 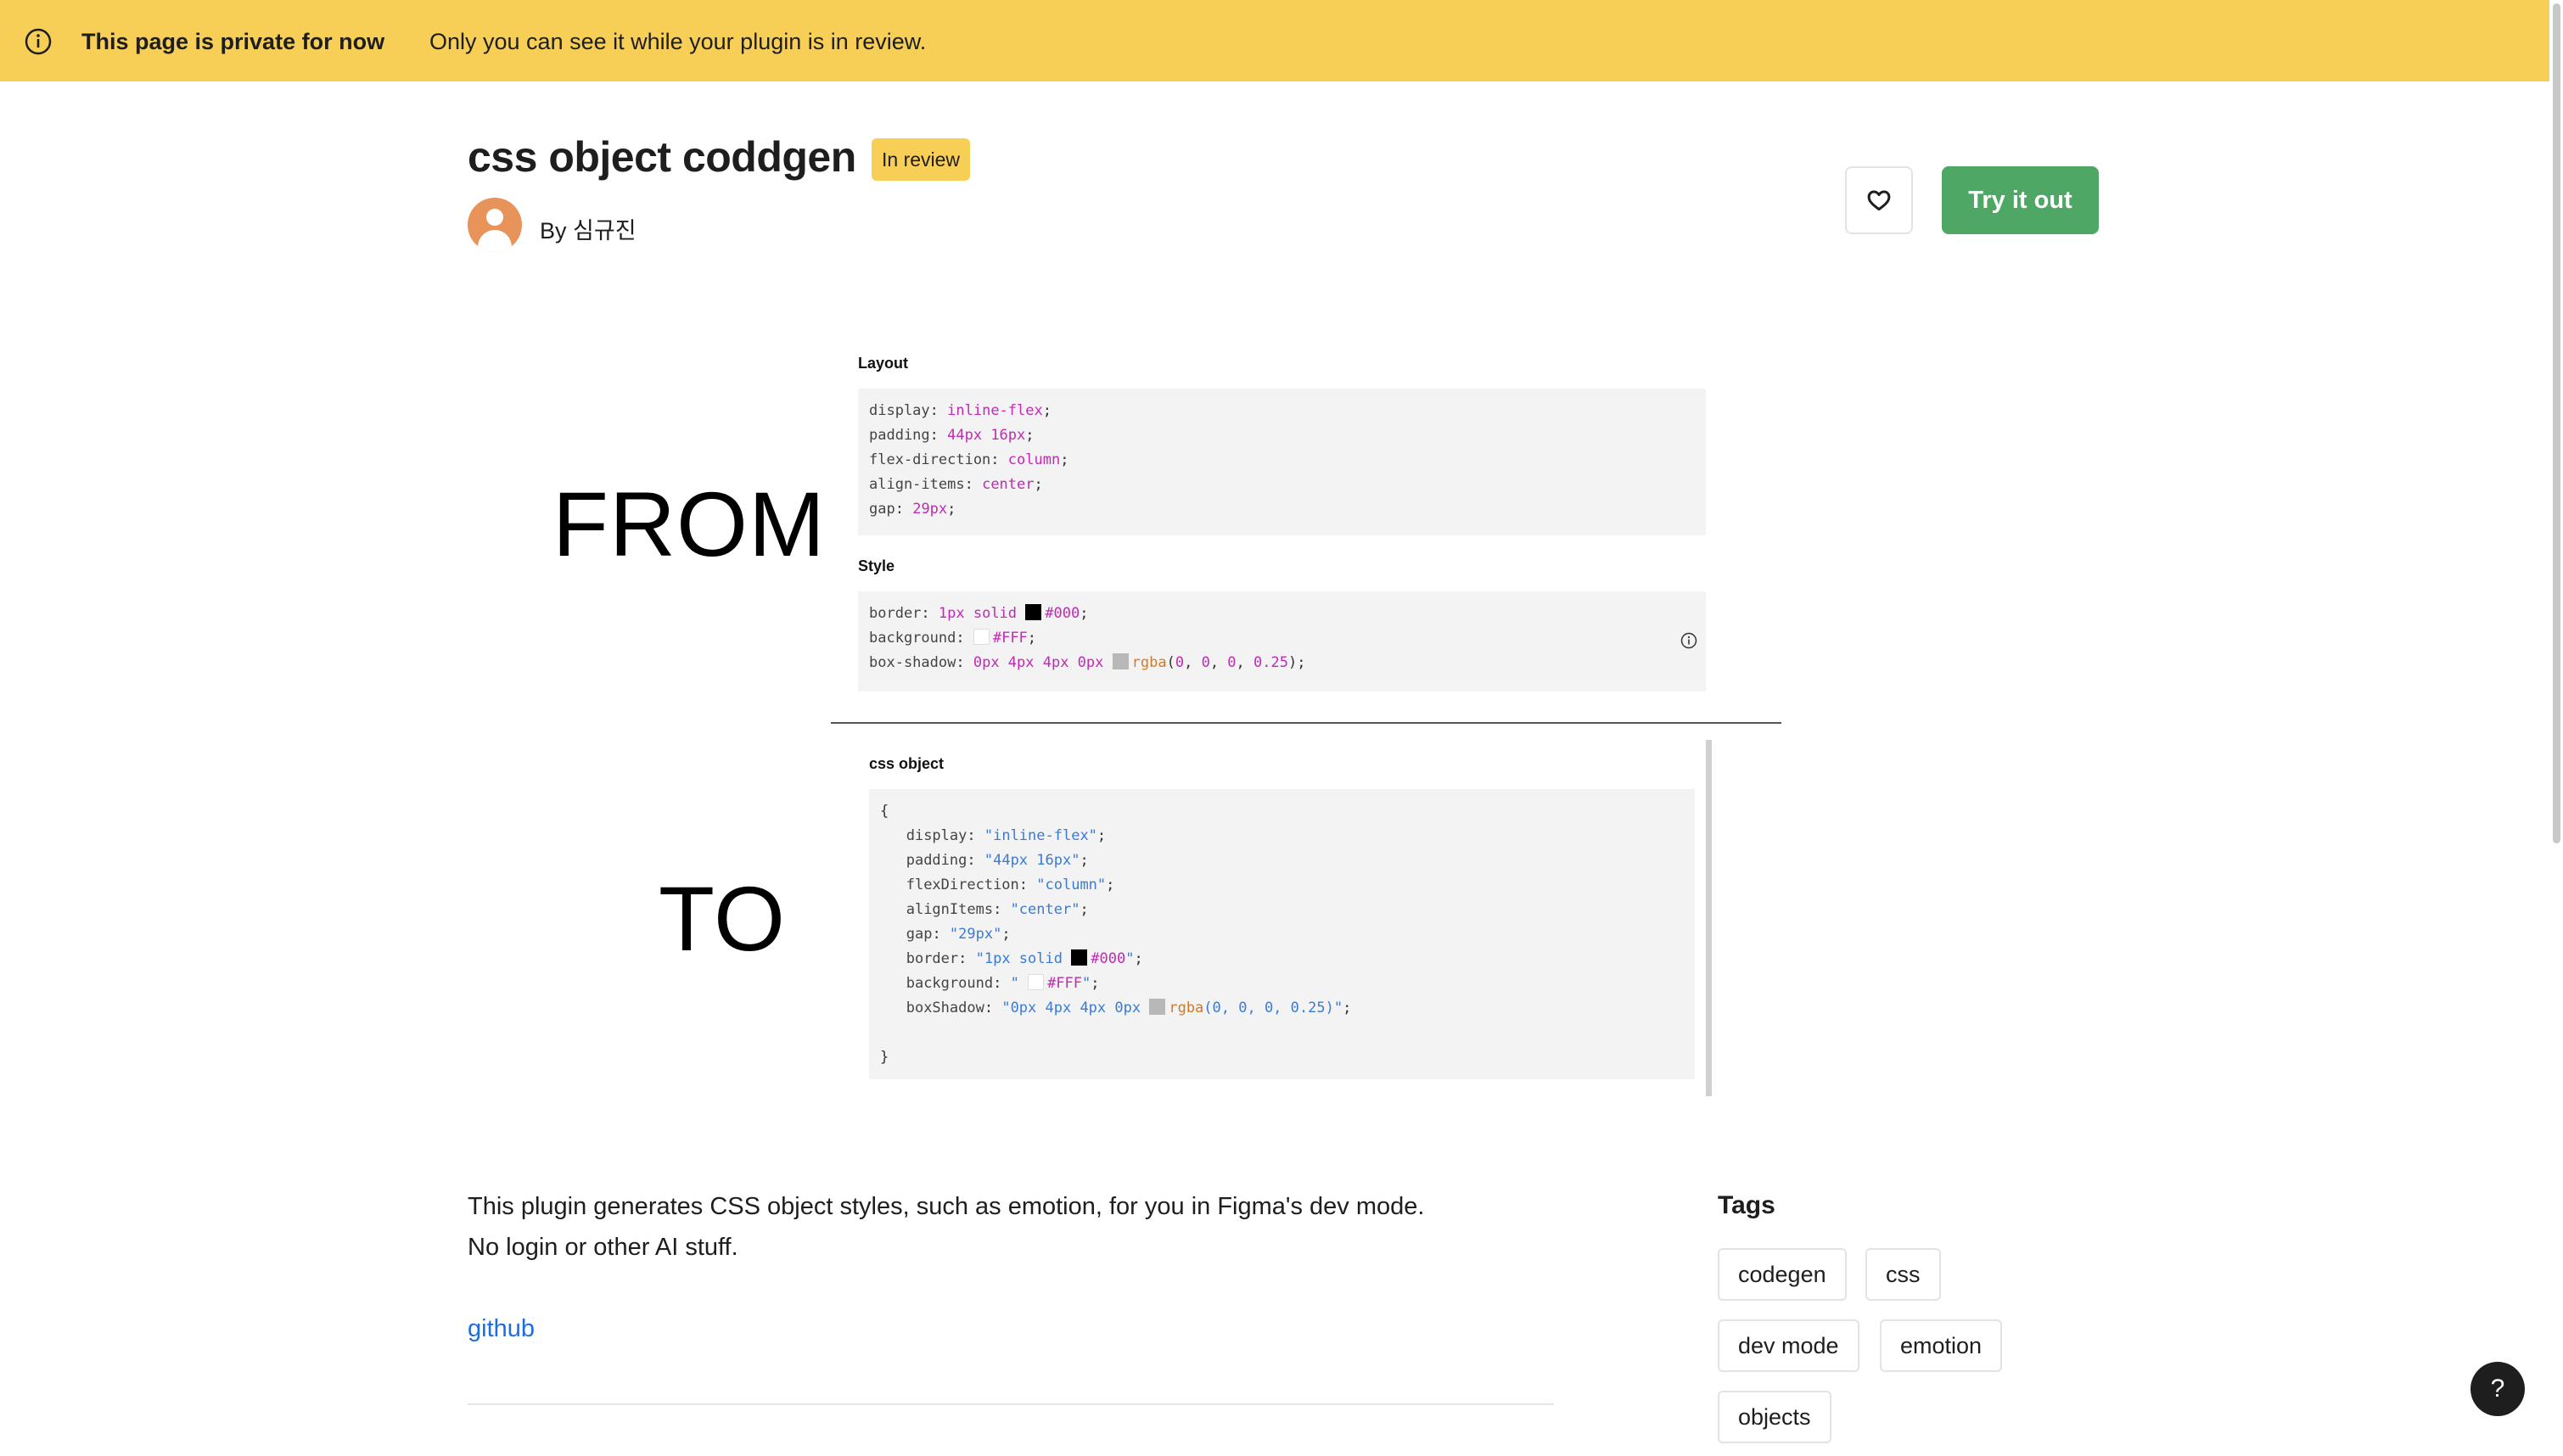 What do you see at coordinates (1011, 1404) in the screenshot?
I see `section-divider` at bounding box center [1011, 1404].